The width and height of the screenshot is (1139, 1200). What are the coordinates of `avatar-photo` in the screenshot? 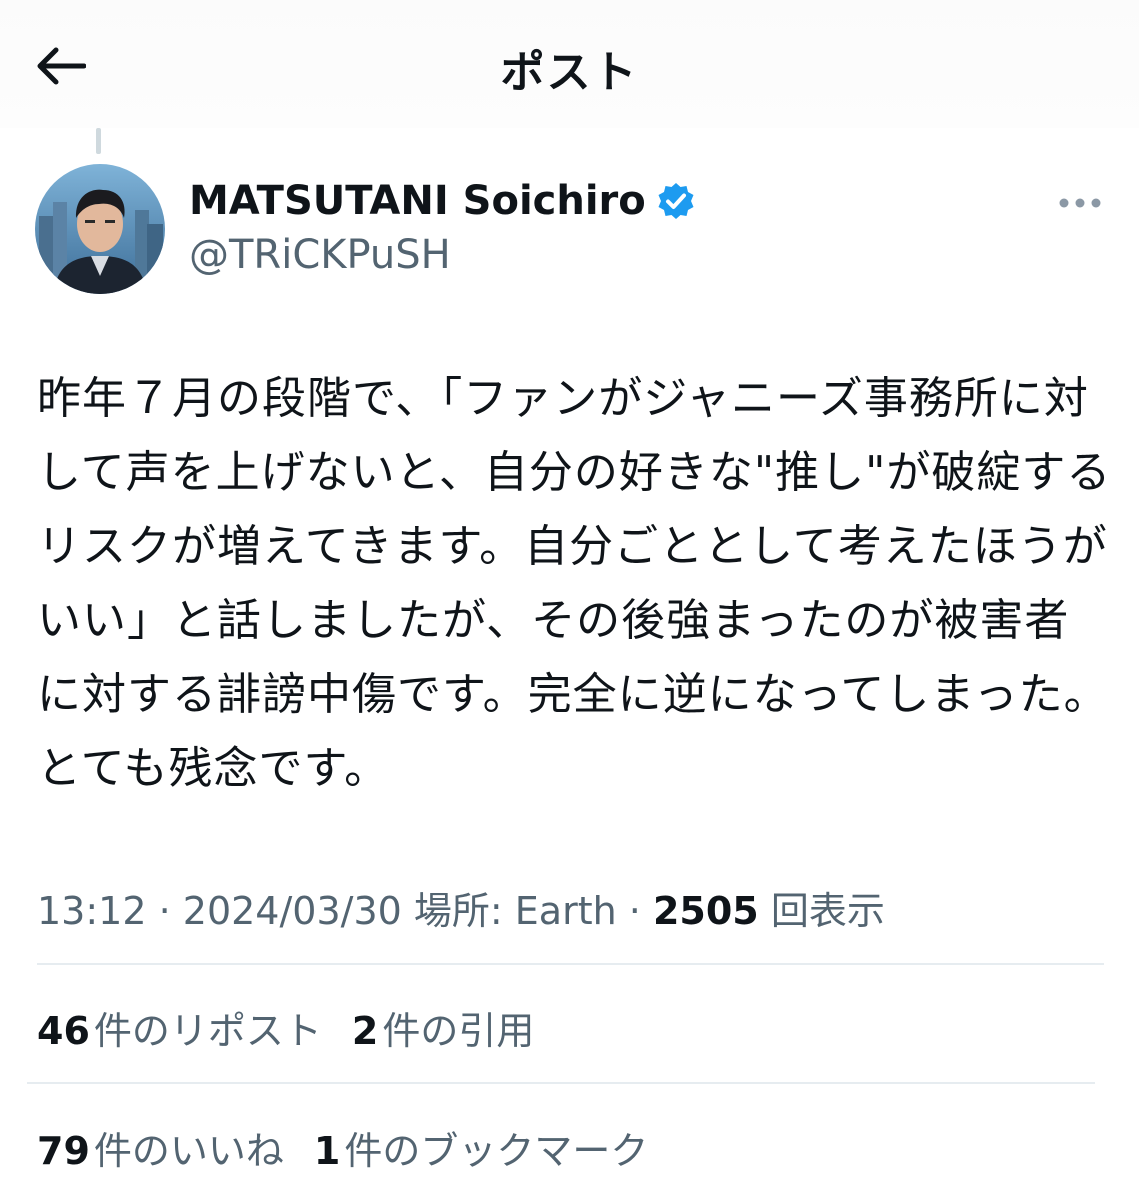 It's located at (100, 229).